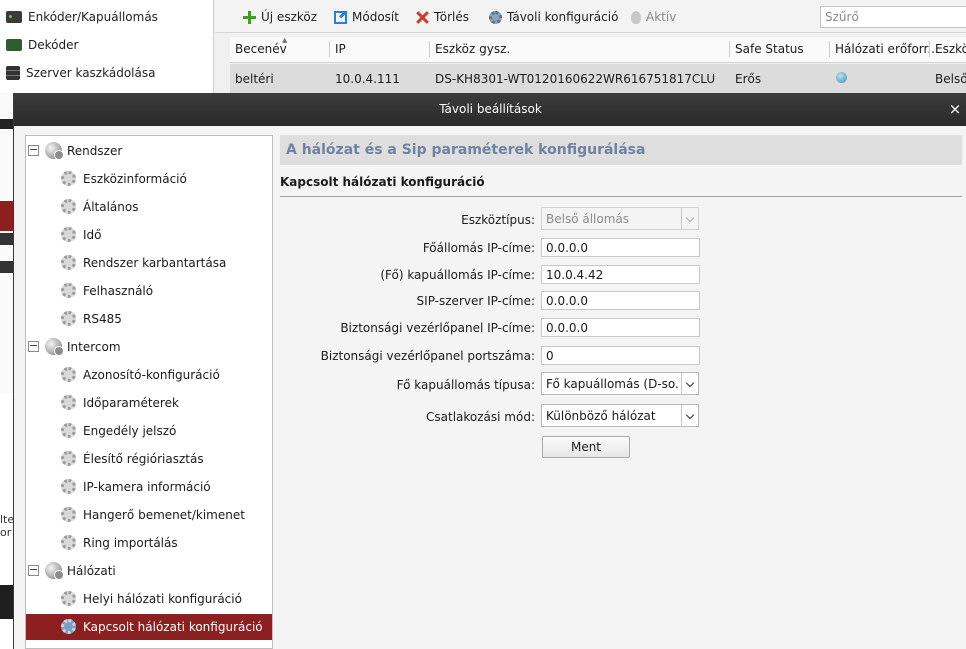 Image resolution: width=966 pixels, height=649 pixels. Describe the element at coordinates (149, 375) in the screenshot. I see `tree-item-id-config: Azonosító-konfiguráció` at that location.